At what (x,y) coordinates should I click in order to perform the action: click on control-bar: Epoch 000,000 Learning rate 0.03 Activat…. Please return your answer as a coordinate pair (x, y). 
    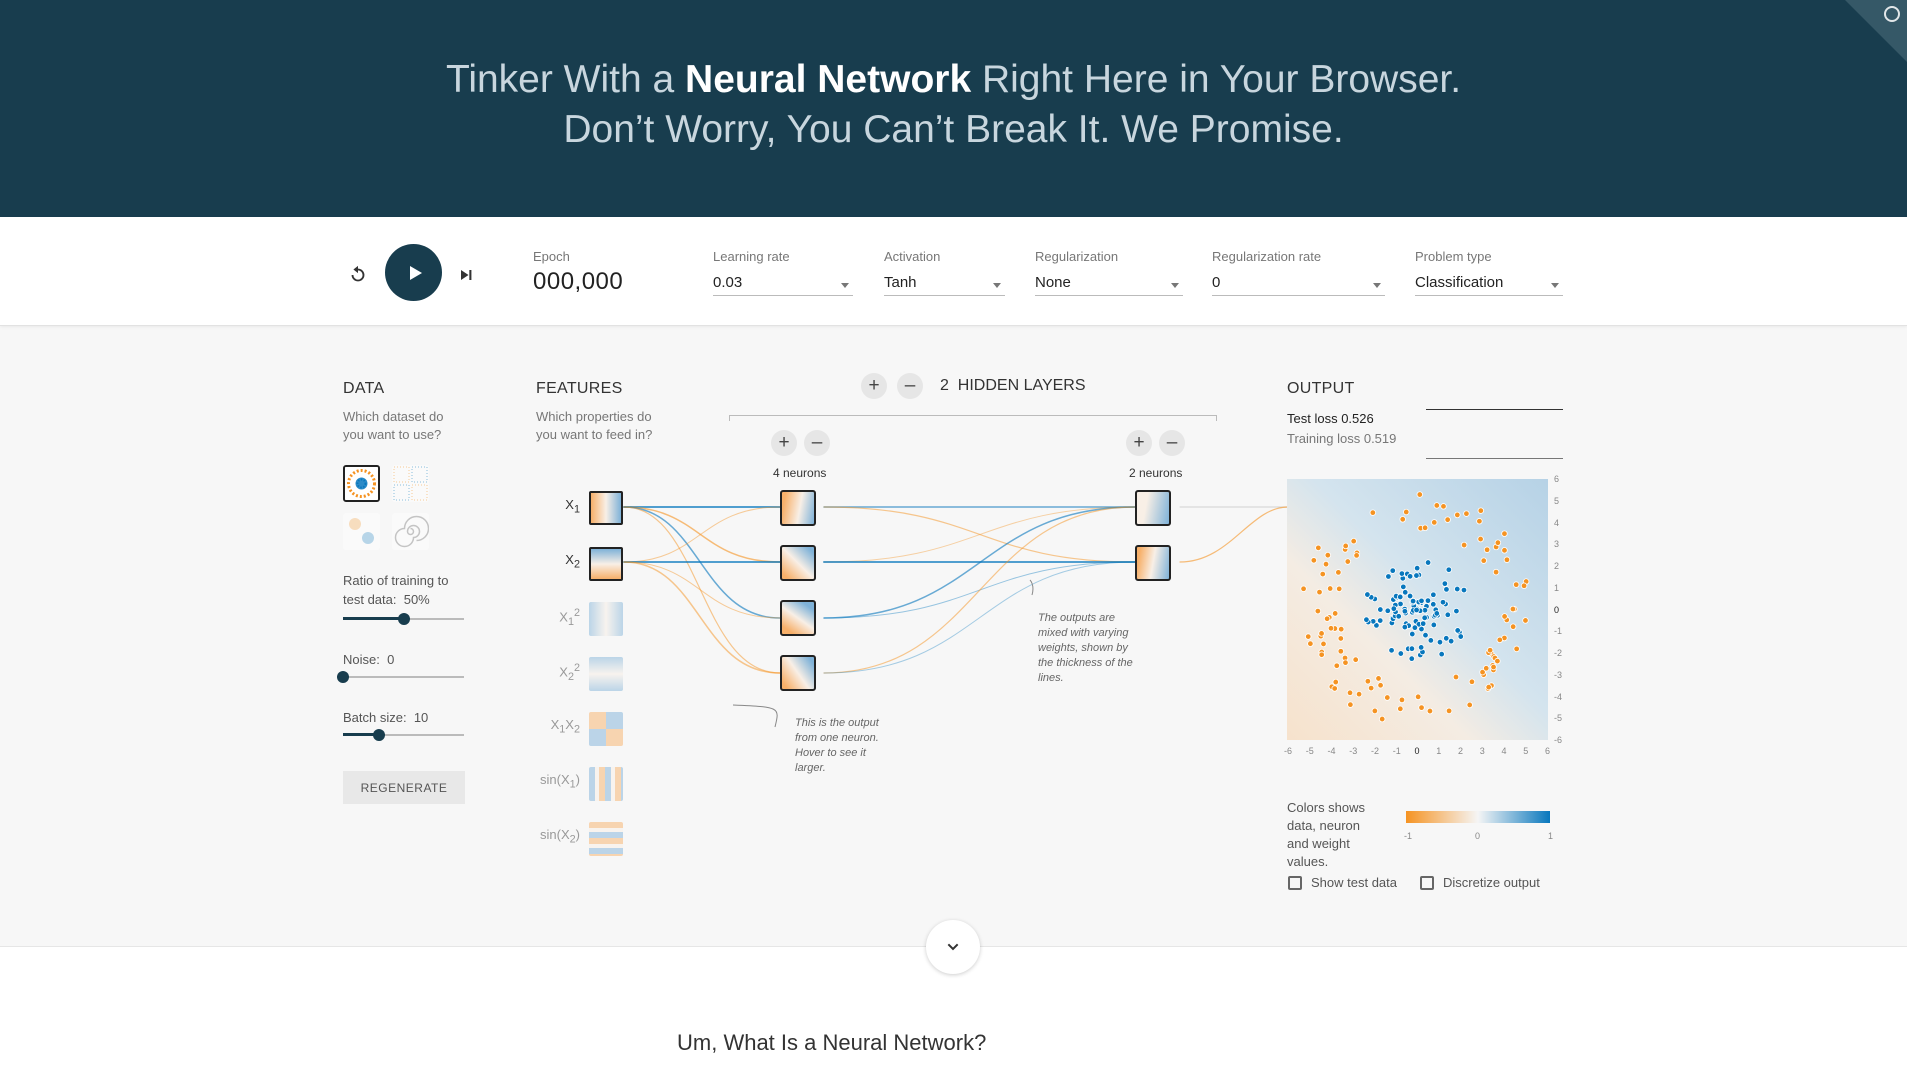
    Looking at the image, I should click on (953, 271).